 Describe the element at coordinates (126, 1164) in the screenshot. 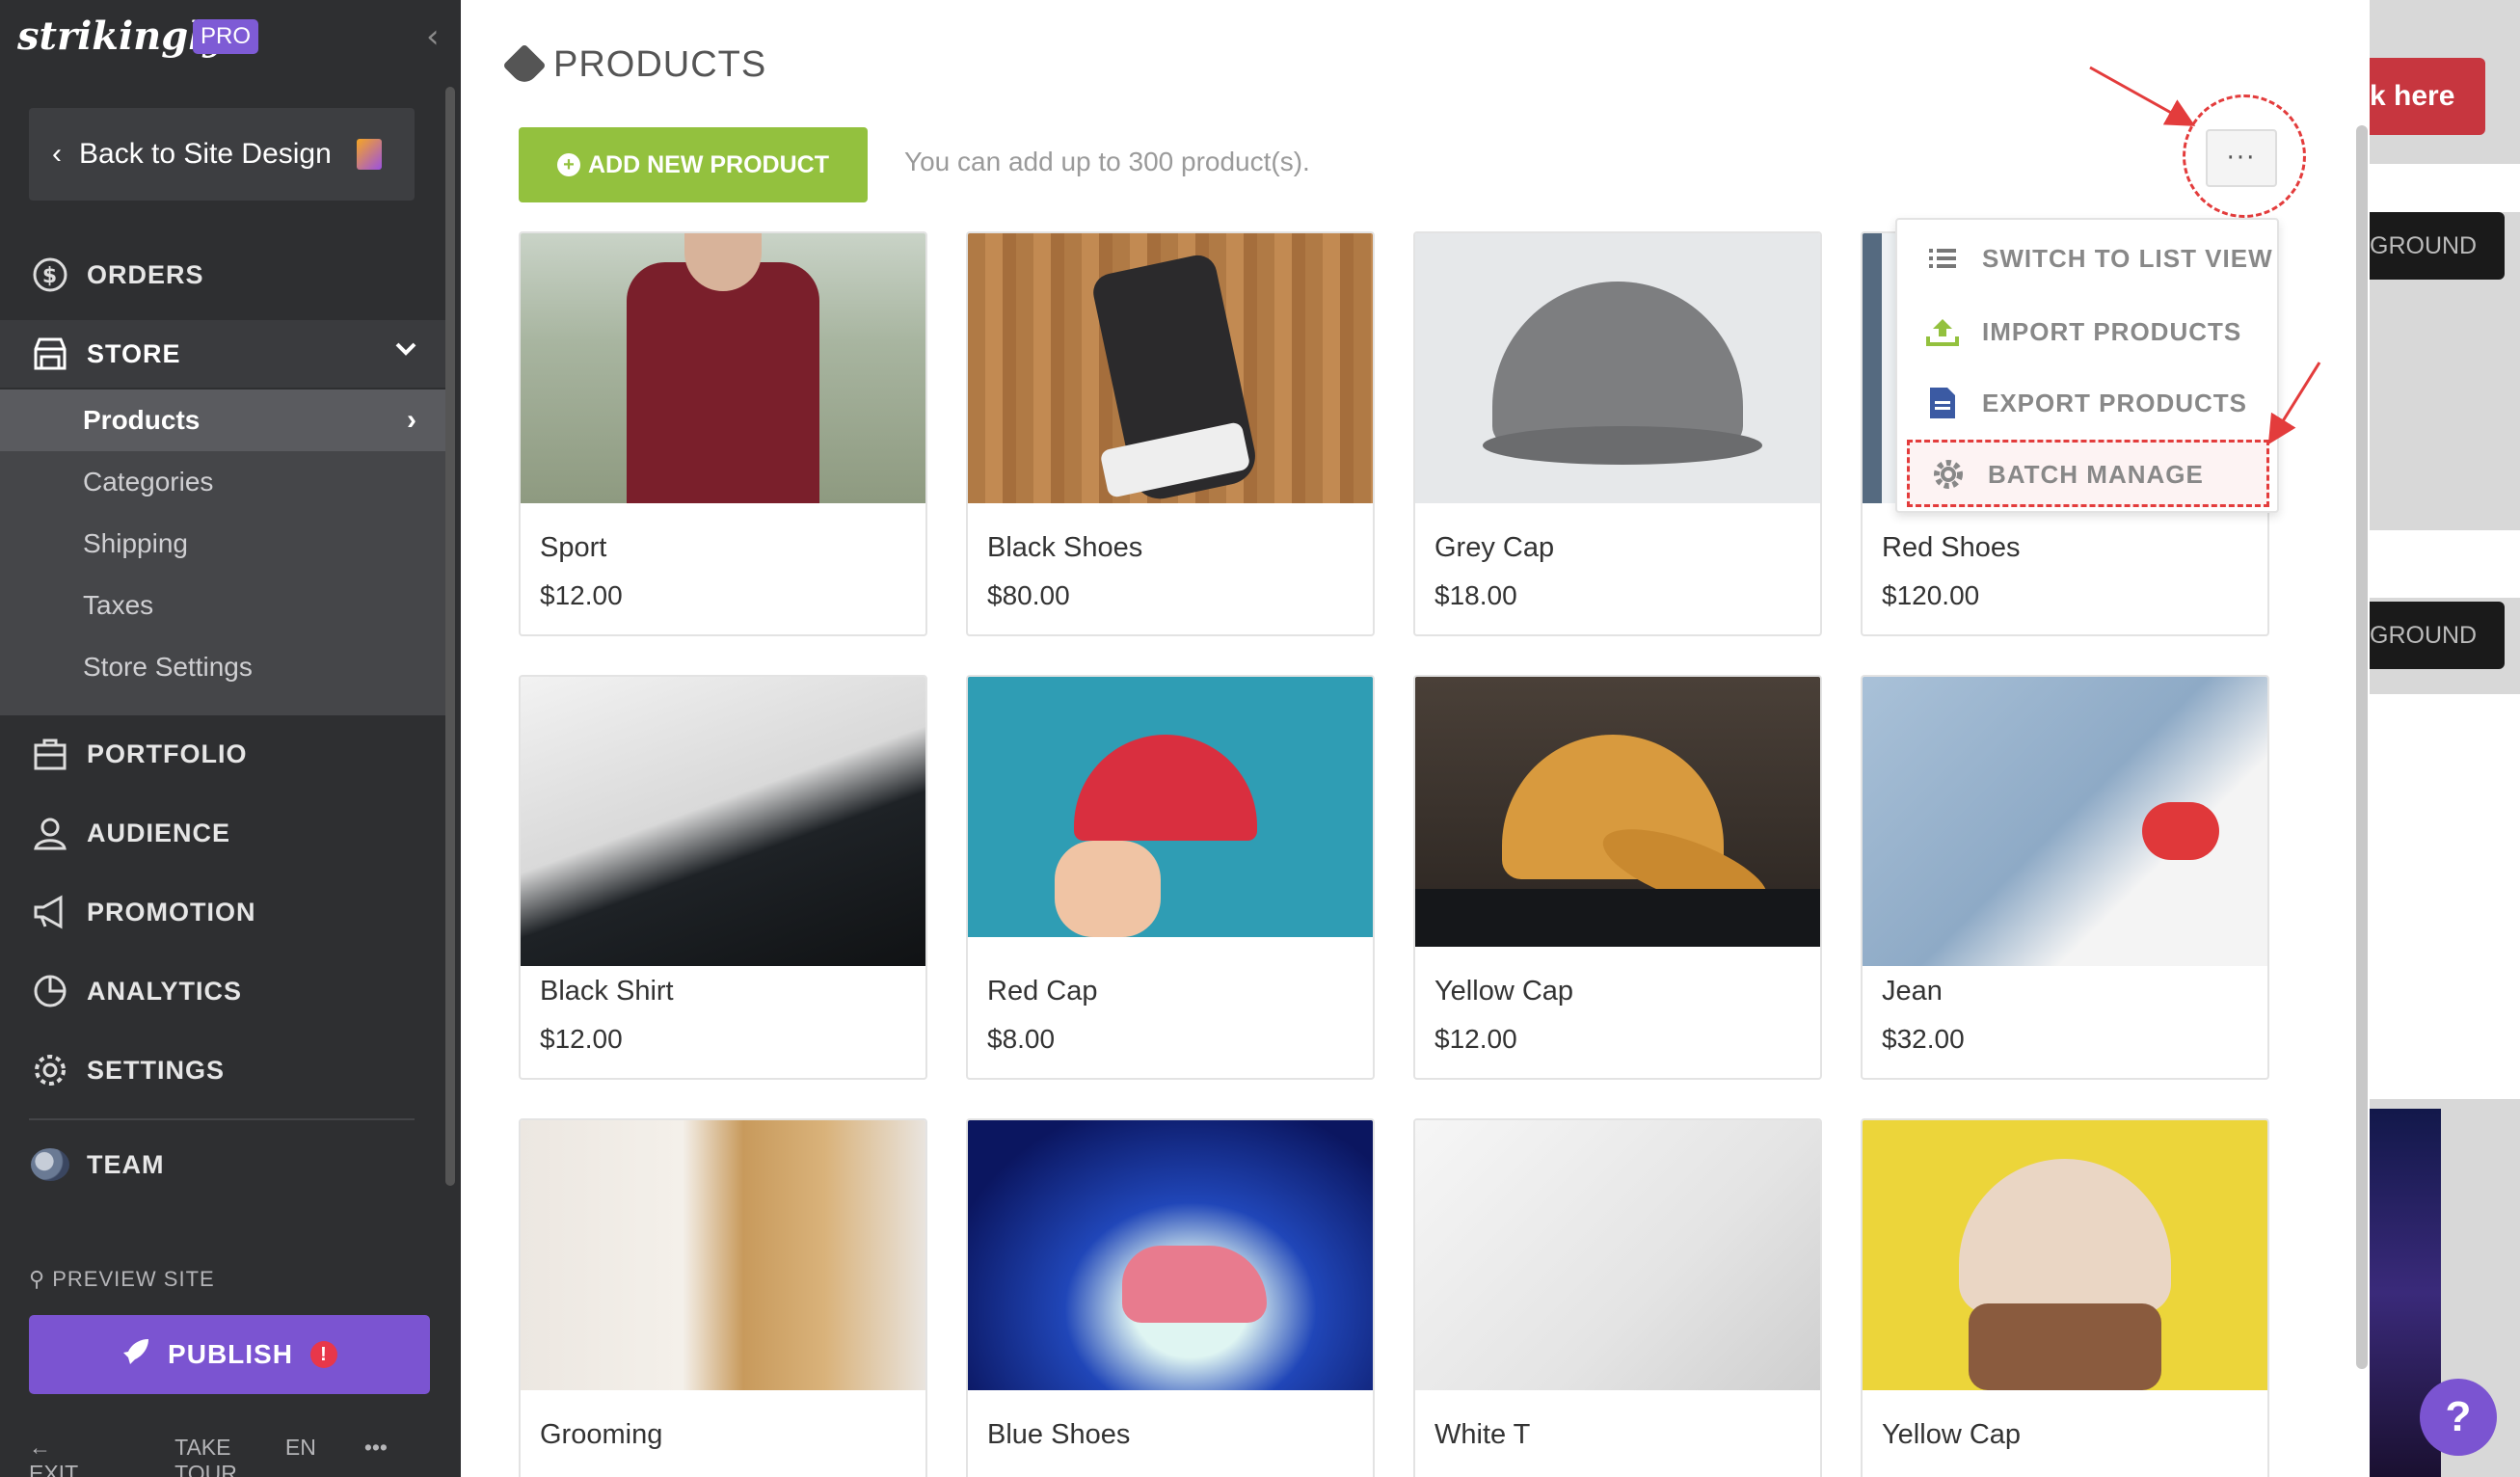

I see `nav-team-label: TEAM` at that location.